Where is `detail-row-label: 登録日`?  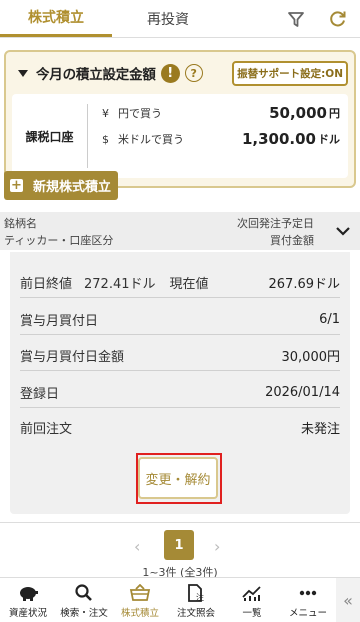
detail-row-label: 登録日 is located at coordinates (40, 394).